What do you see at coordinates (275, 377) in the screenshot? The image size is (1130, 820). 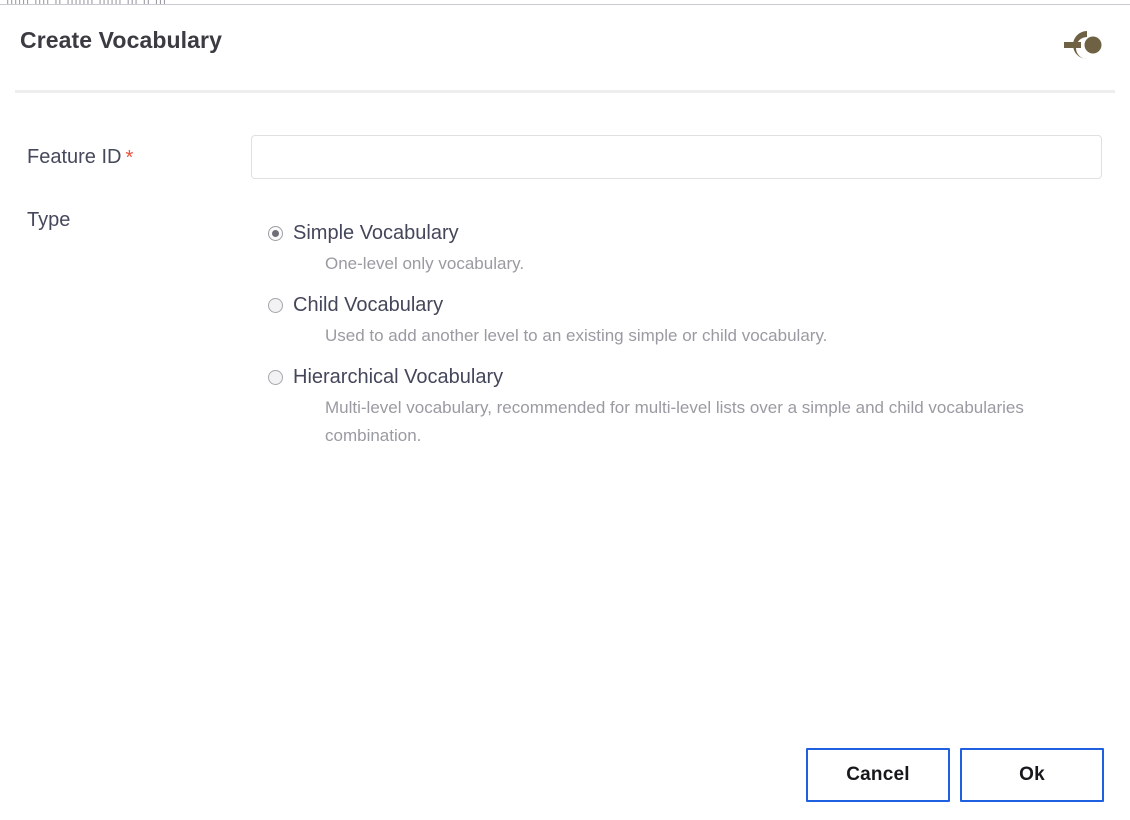 I see `radio-icon-hierarchical` at bounding box center [275, 377].